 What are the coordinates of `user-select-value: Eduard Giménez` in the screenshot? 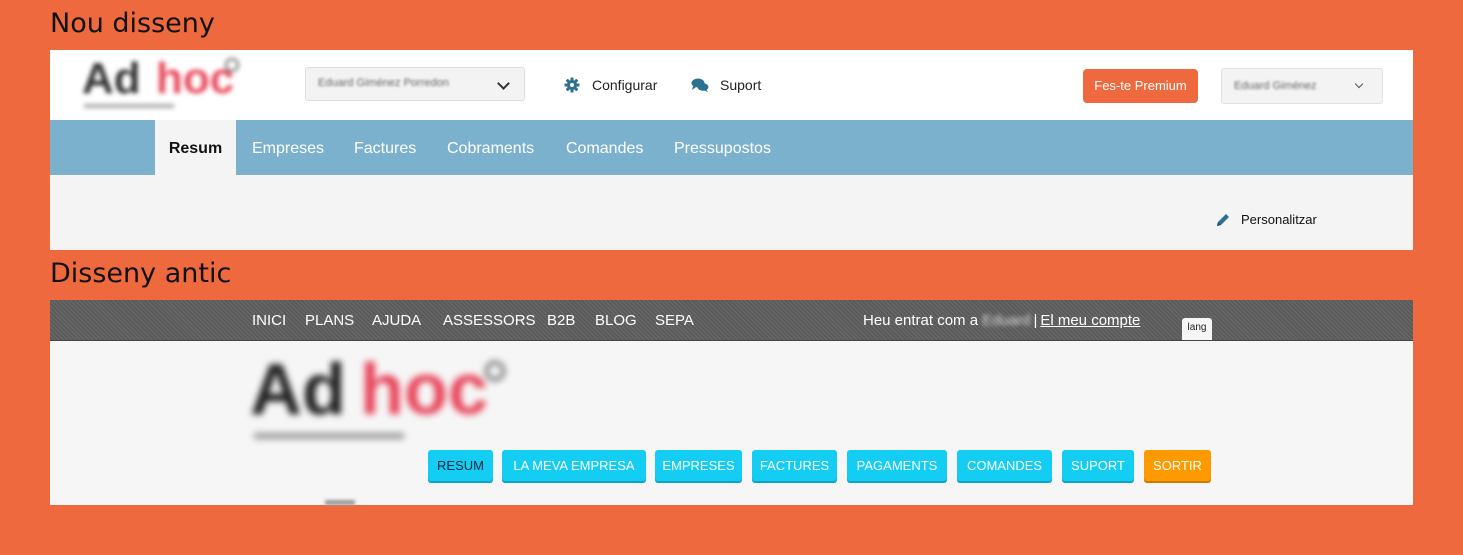 It's located at (1275, 86).